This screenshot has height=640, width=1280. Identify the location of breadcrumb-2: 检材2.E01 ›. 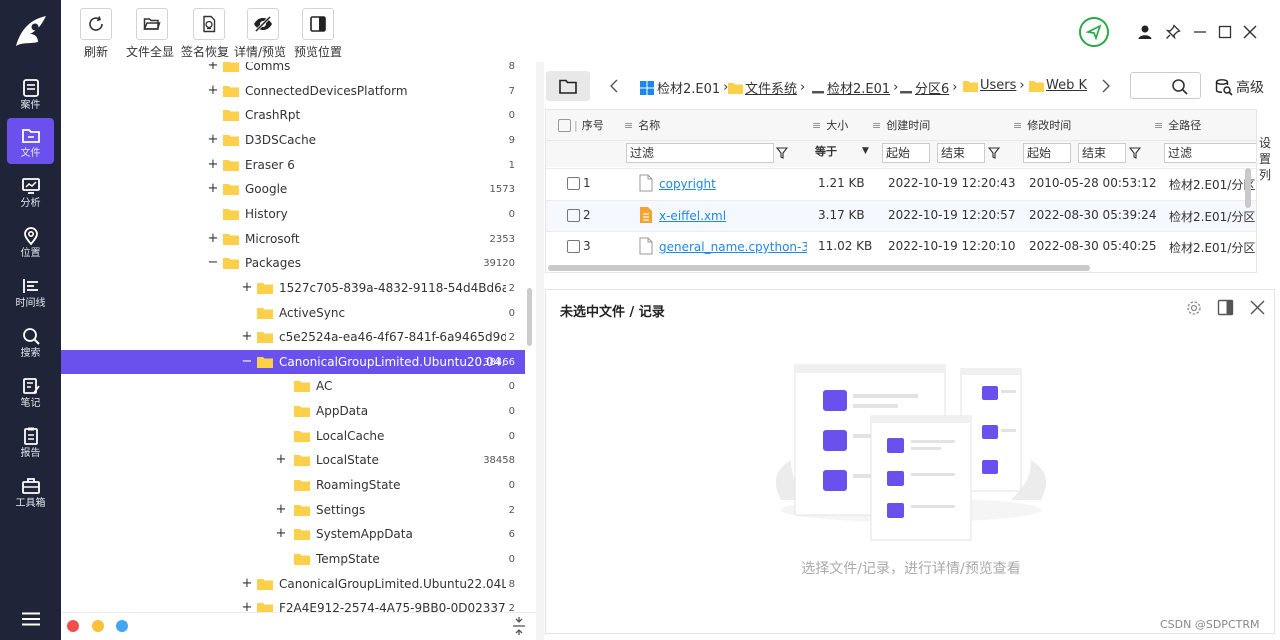
(854, 87).